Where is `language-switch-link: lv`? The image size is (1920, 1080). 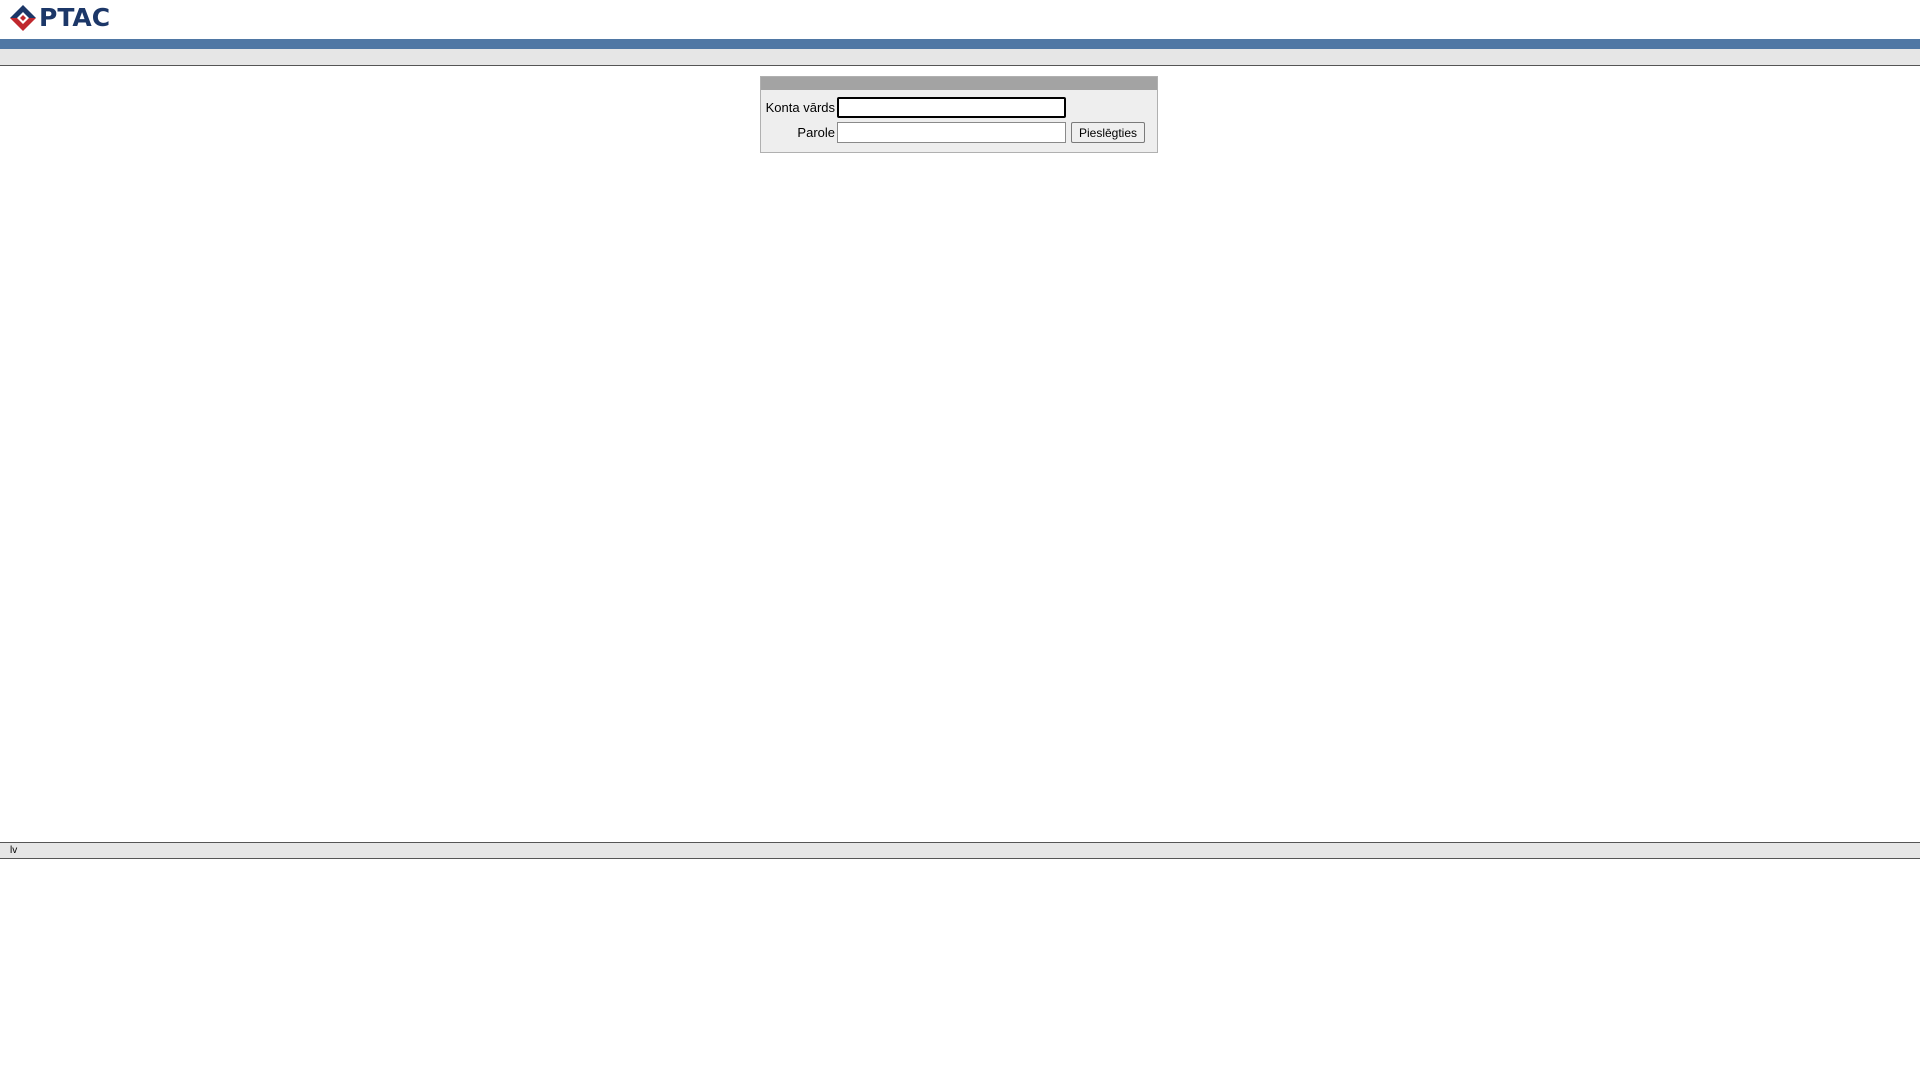
language-switch-link: lv is located at coordinates (13, 850).